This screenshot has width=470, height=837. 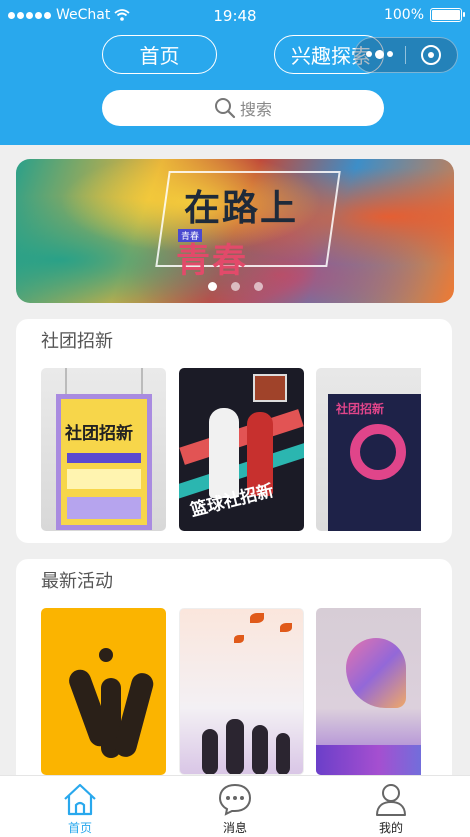 I want to click on user-icon, so click(x=391, y=800).